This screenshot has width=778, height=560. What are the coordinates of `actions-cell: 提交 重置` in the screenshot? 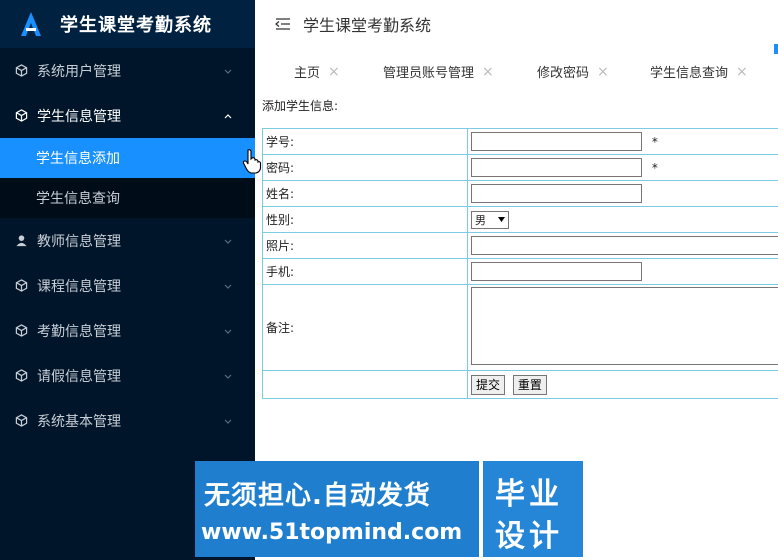 It's located at (622, 384).